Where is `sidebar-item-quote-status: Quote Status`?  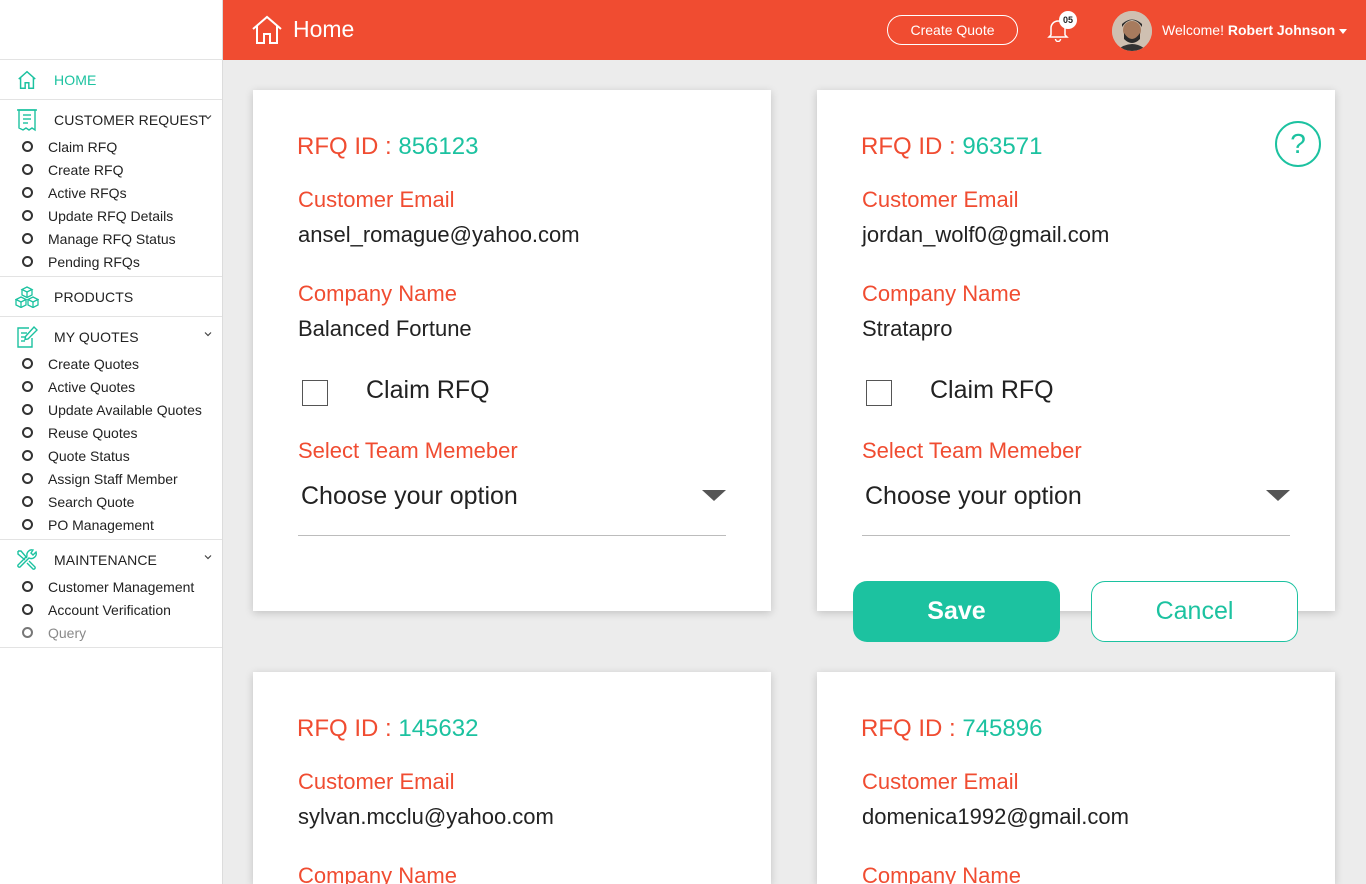
sidebar-item-quote-status: Quote Status is located at coordinates (111, 455).